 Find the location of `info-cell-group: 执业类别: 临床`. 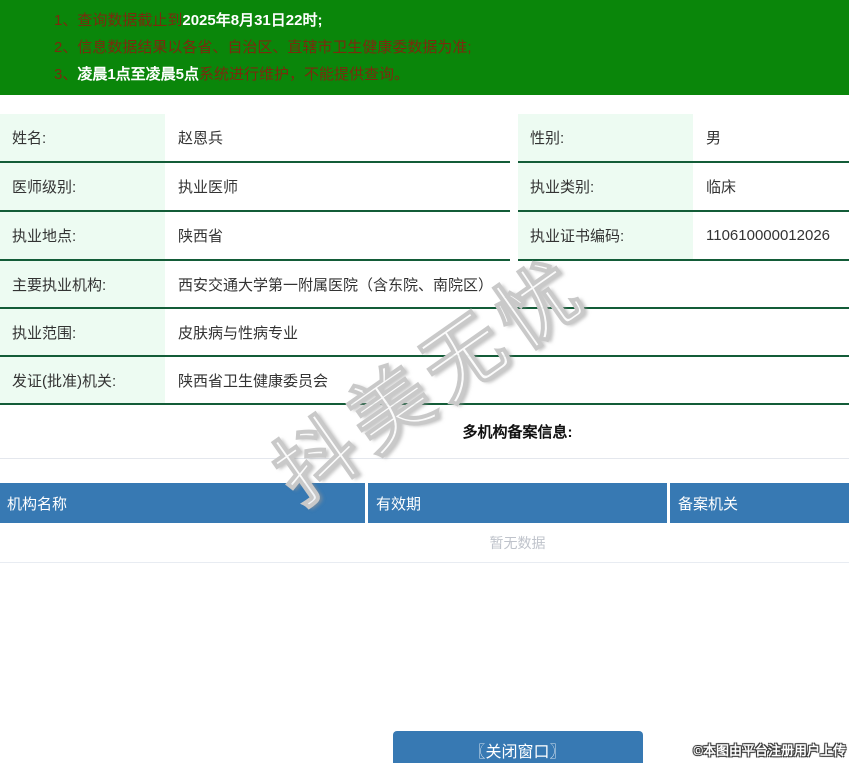

info-cell-group: 执业类别: 临床 is located at coordinates (683, 187).